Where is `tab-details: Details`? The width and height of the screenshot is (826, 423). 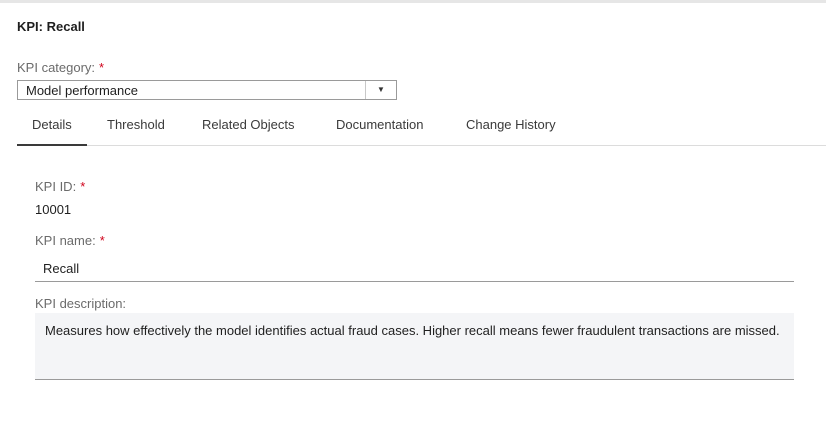
tab-details: Details is located at coordinates (52, 131).